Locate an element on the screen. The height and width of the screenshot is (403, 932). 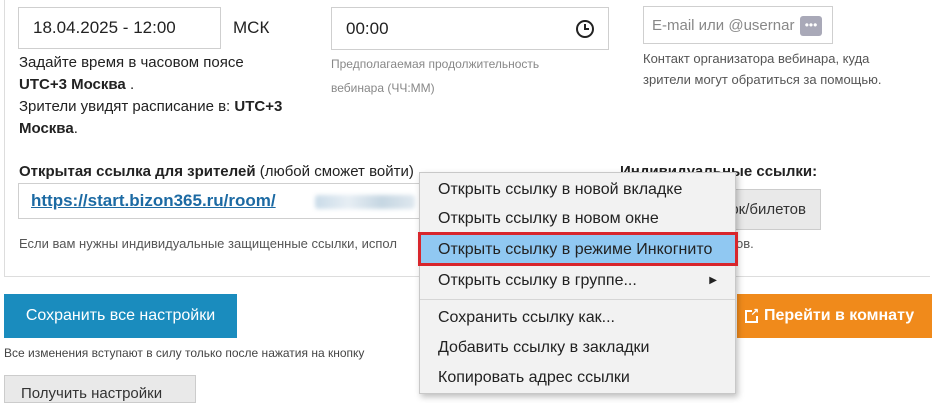
help-text-1: Задайте время в часовом поясе is located at coordinates (131, 62).